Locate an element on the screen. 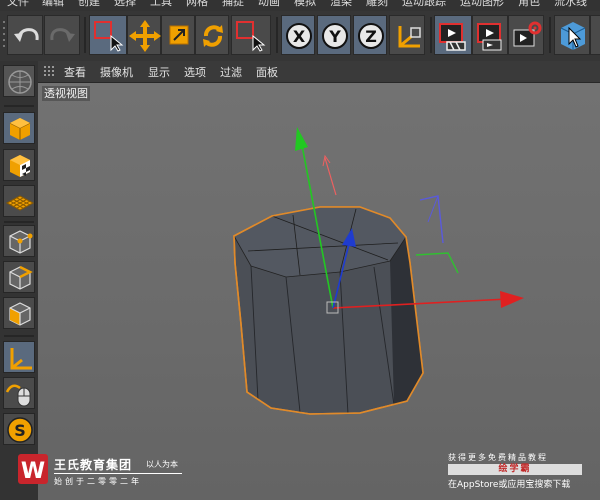 Image resolution: width=600 pixels, height=500 pixels. axis-mode-button is located at coordinates (19, 357).